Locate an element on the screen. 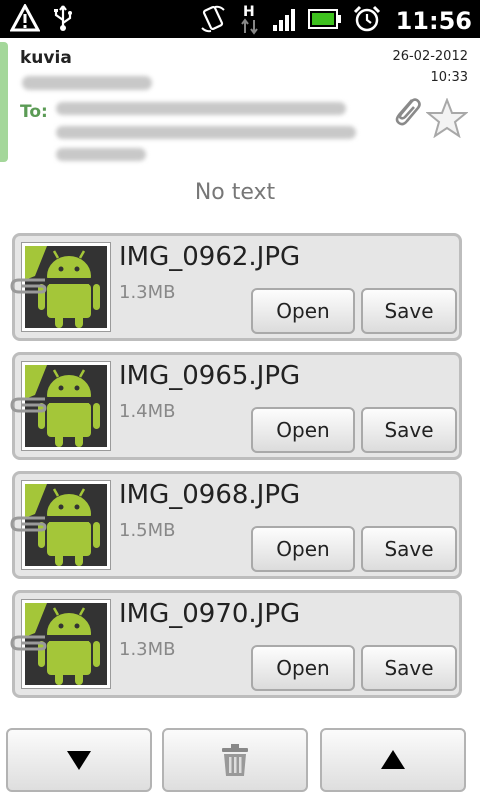  trash-icon is located at coordinates (235, 760).